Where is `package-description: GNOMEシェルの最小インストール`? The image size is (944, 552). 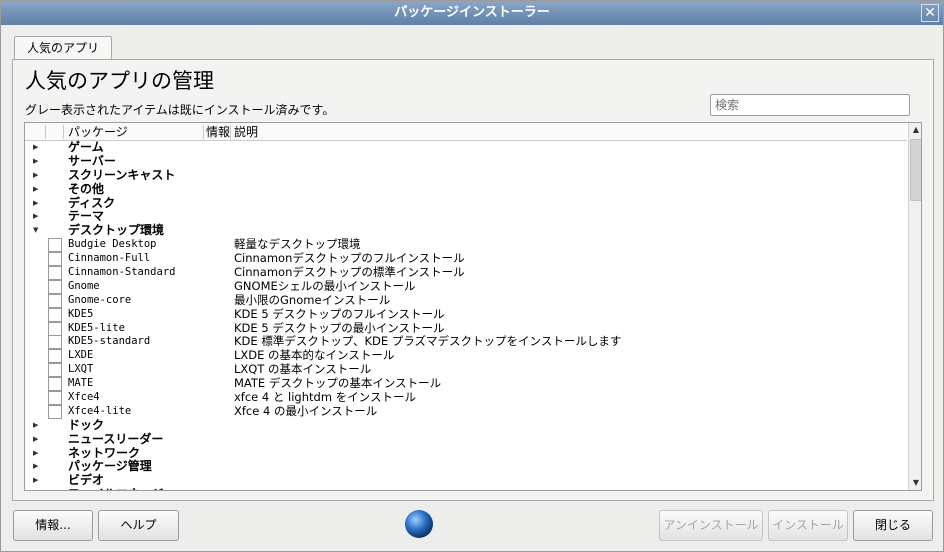
package-description: GNOMEシェルの最小インストール is located at coordinates (325, 285).